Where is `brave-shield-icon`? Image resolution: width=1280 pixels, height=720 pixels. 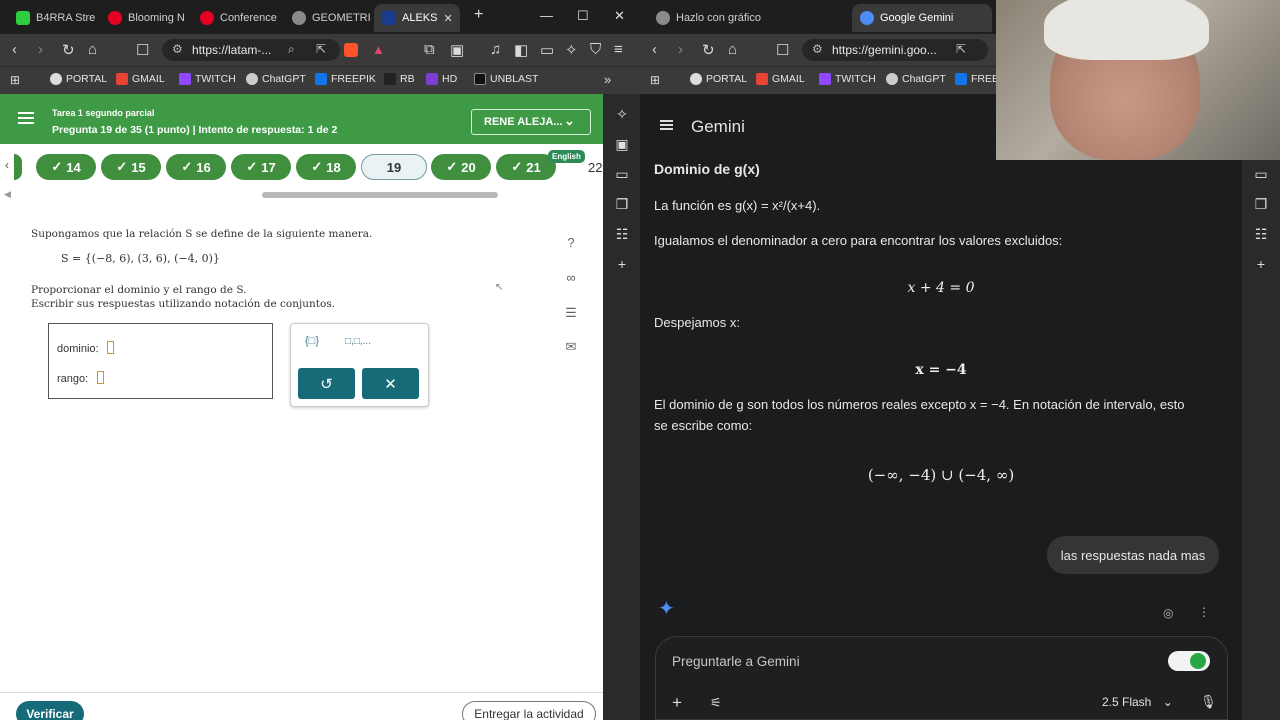 brave-shield-icon is located at coordinates (351, 50).